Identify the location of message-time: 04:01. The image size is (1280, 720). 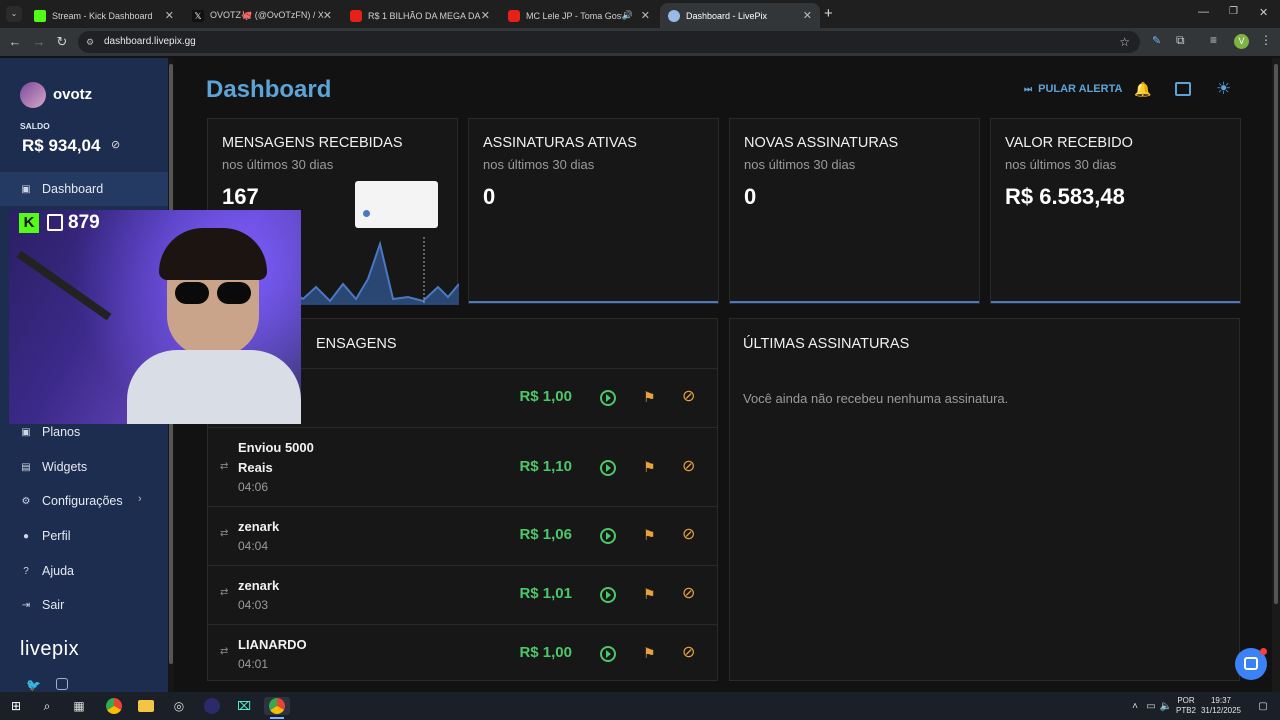
(253, 664).